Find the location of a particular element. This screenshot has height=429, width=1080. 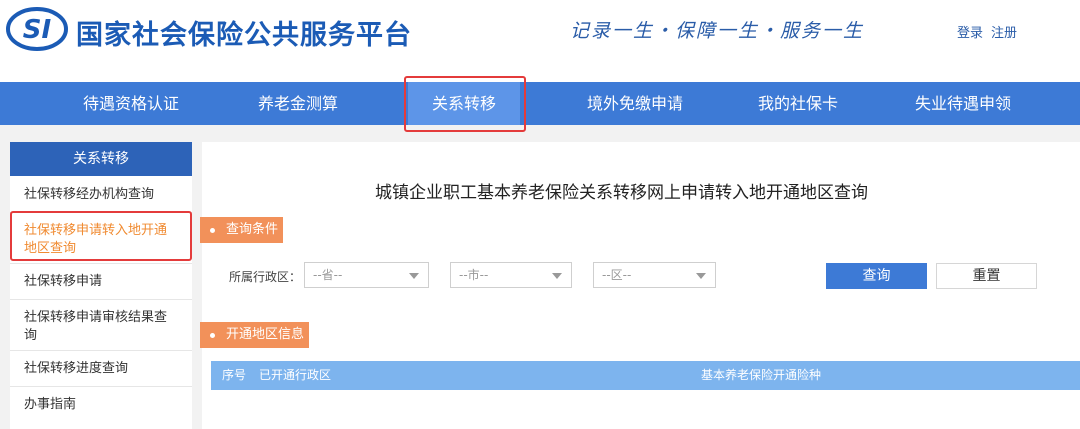

sidebar-title: 关系转移 is located at coordinates (101, 159).